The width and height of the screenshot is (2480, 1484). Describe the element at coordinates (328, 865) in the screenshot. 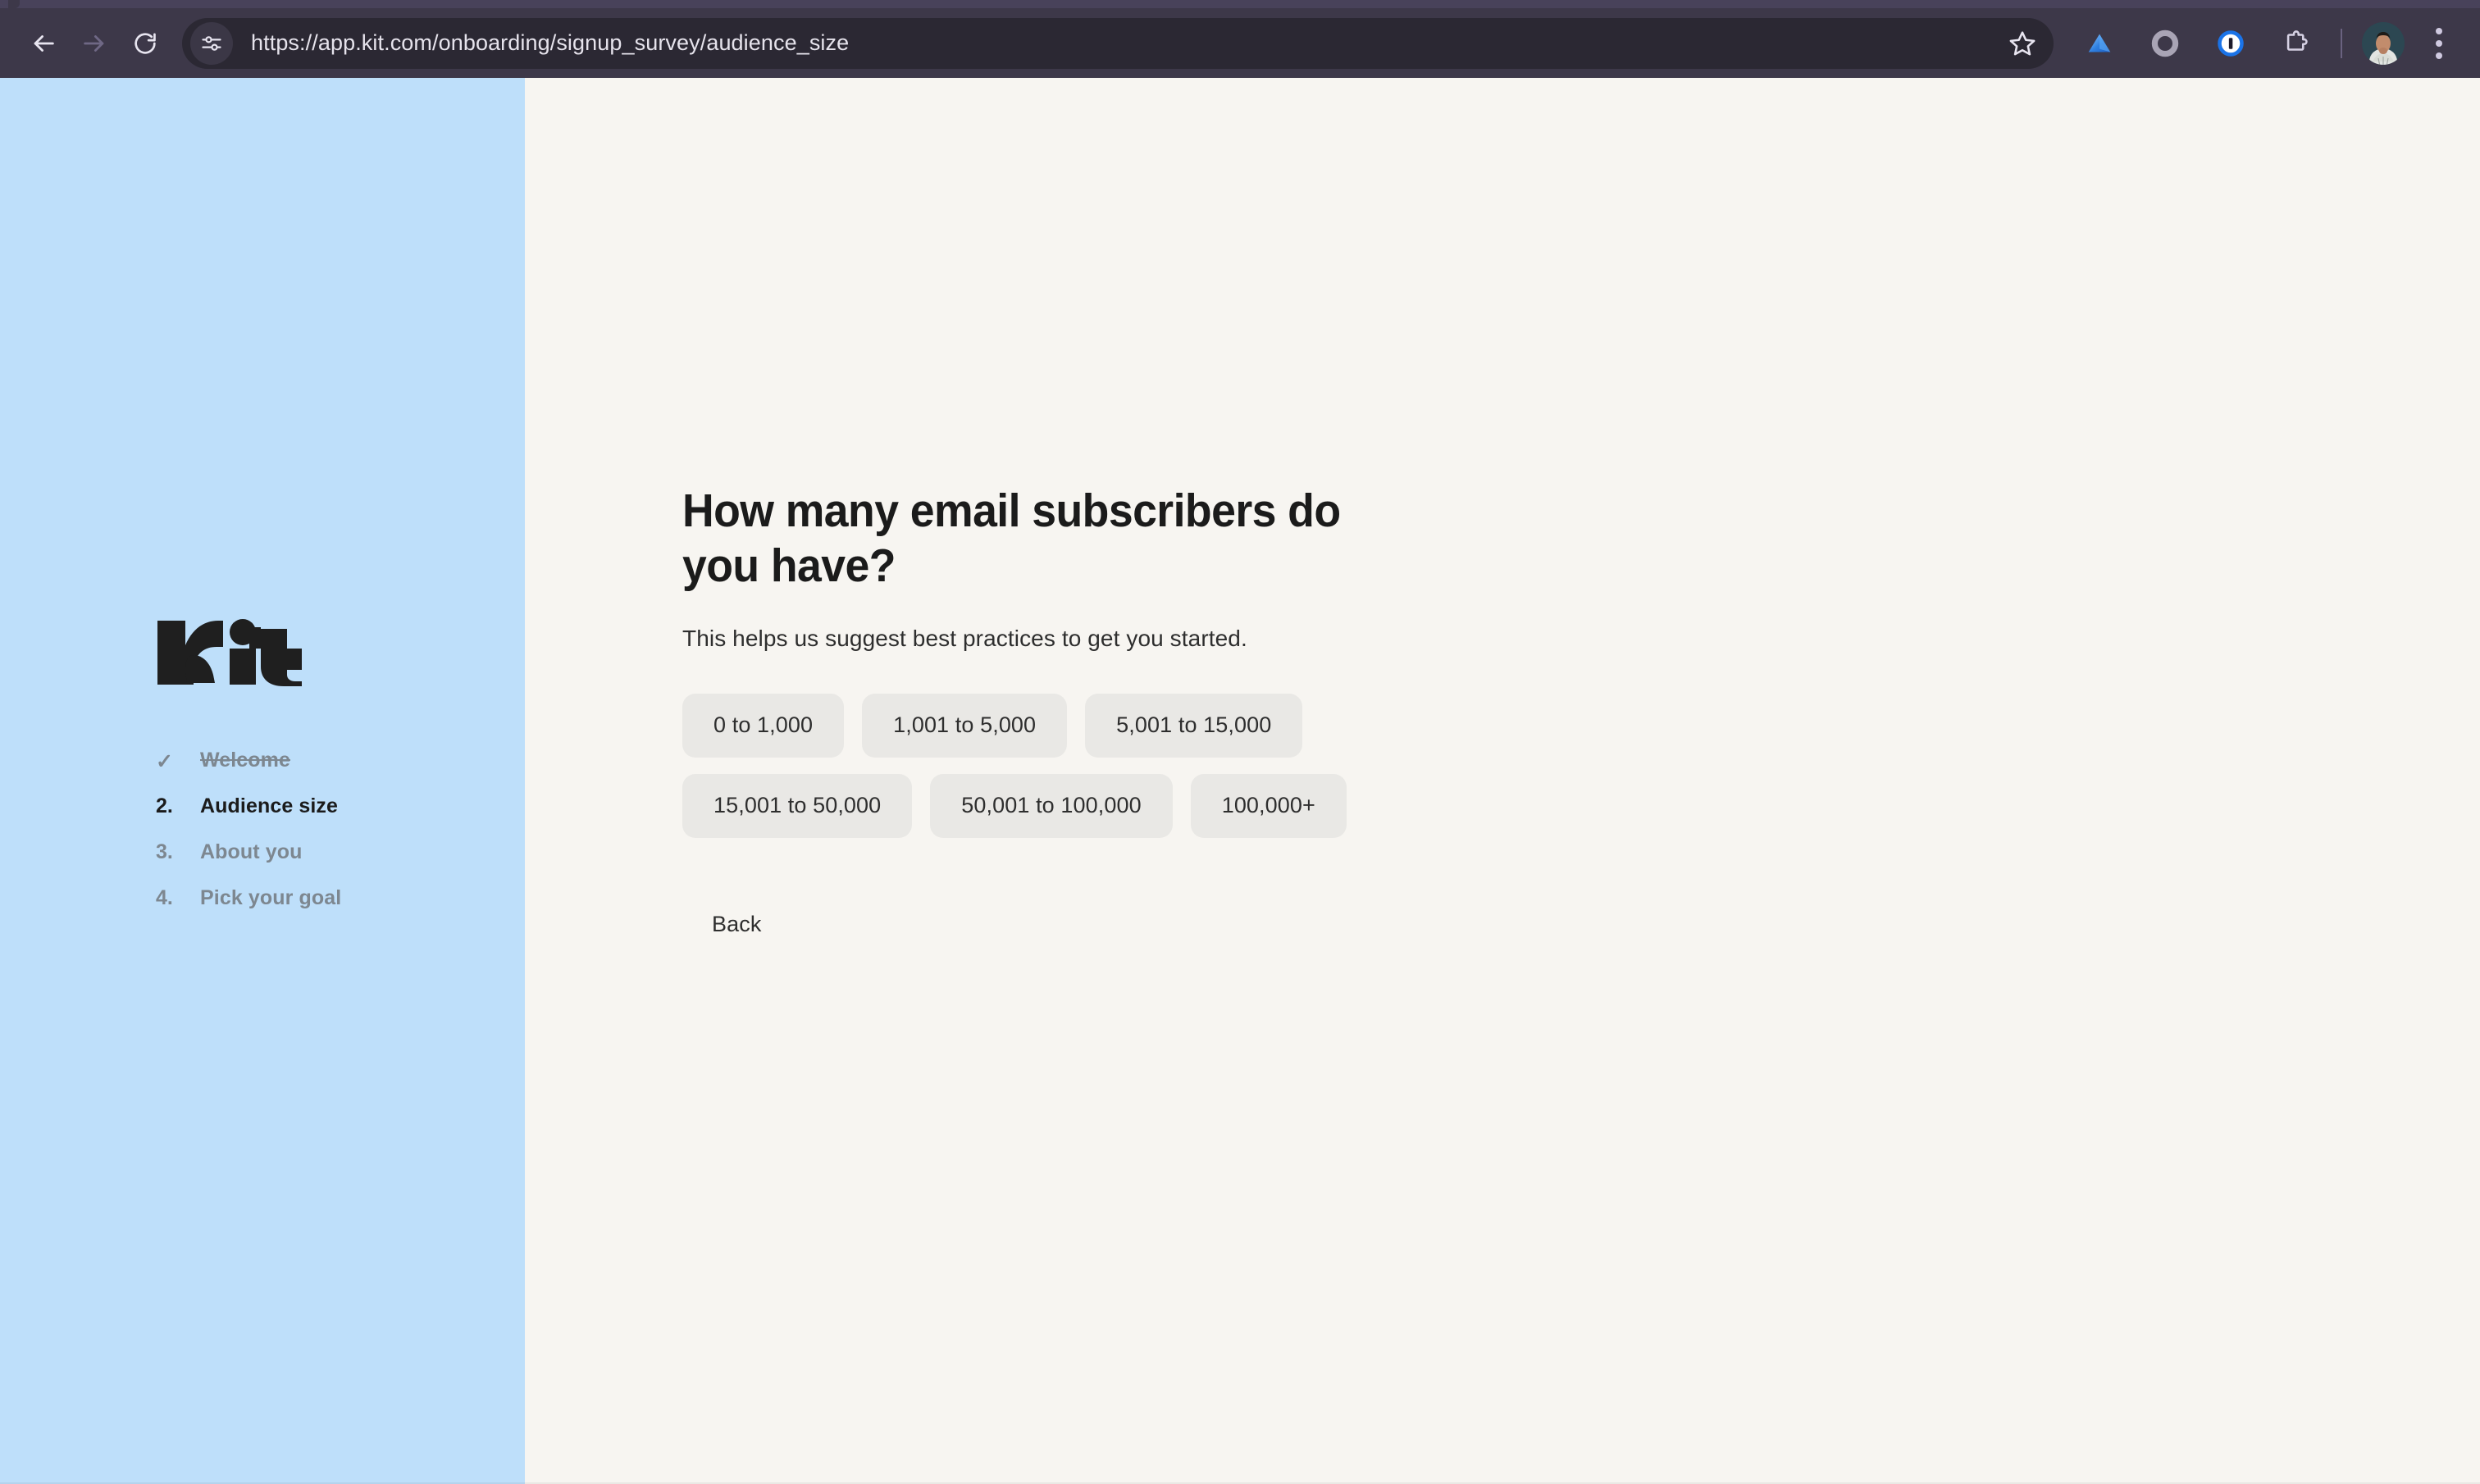

I see `sidebar-step-about-you: 3. About you` at that location.